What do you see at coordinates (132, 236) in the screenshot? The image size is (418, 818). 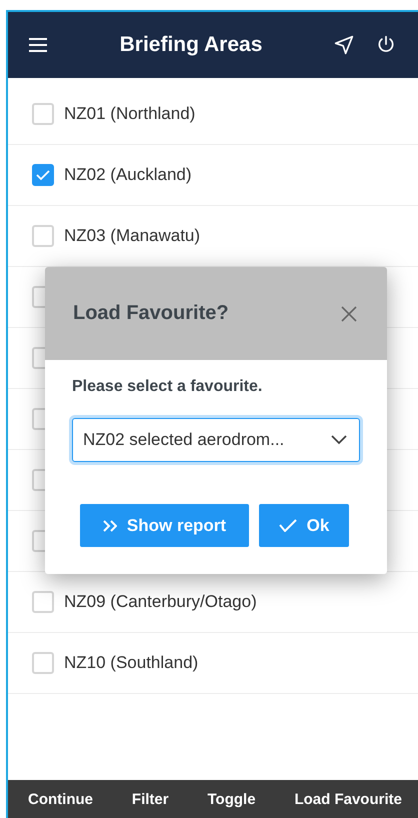 I see `area-label: NZ03 (Manawatu)` at bounding box center [132, 236].